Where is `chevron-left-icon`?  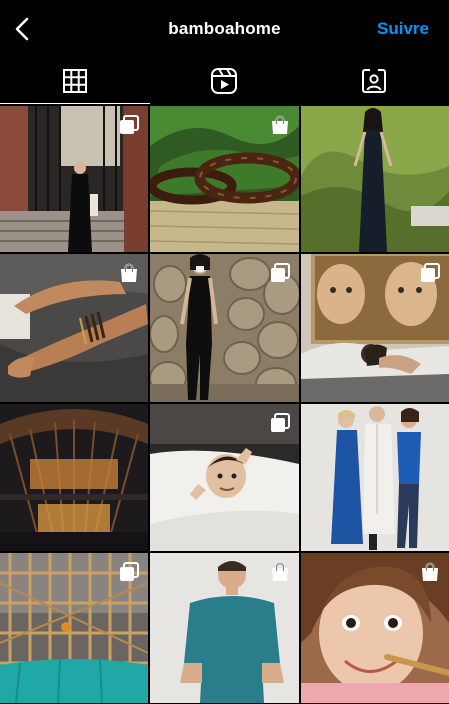
chevron-left-icon is located at coordinates (22, 29).